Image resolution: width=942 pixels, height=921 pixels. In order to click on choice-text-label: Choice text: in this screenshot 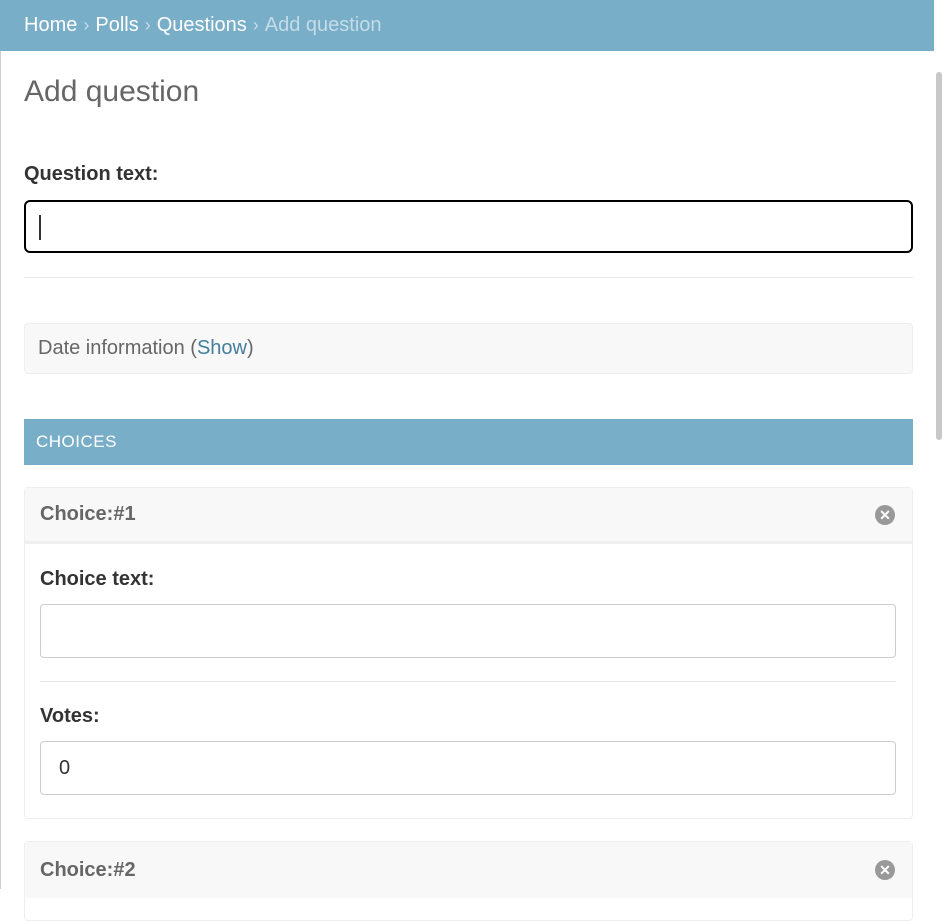, I will do `click(97, 579)`.